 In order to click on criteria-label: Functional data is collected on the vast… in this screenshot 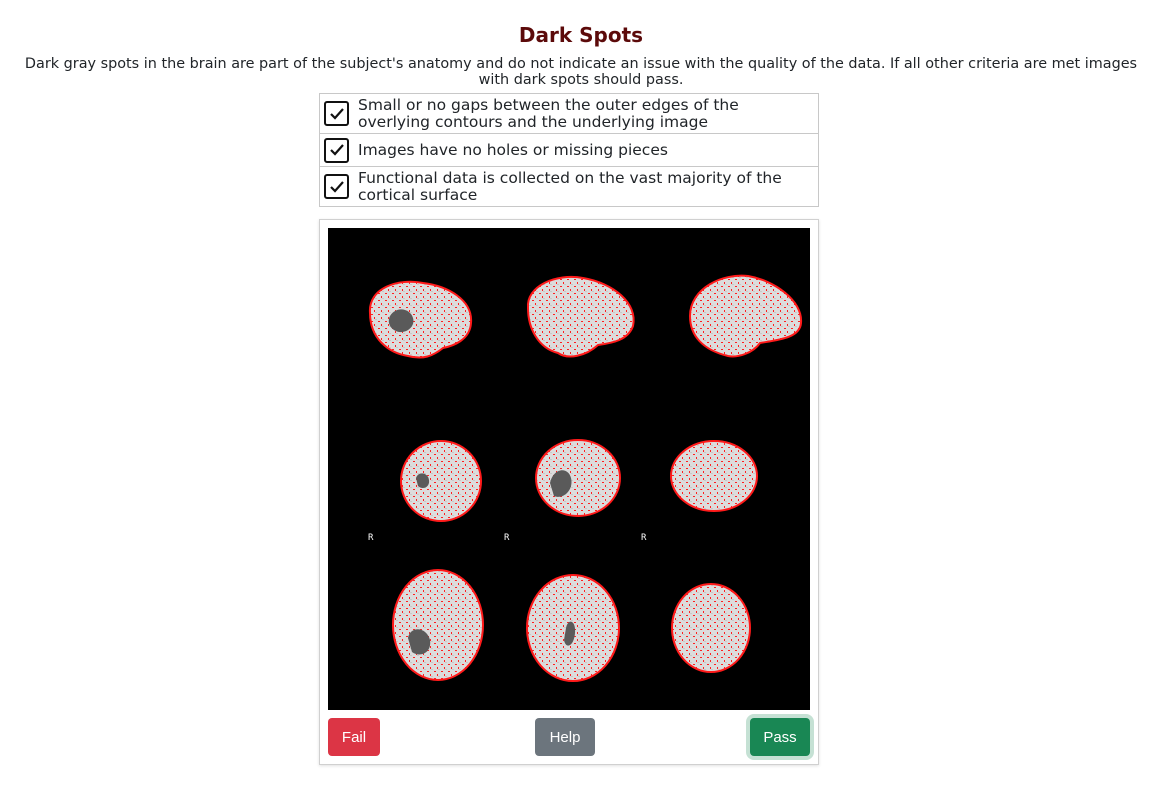, I will do `click(570, 186)`.